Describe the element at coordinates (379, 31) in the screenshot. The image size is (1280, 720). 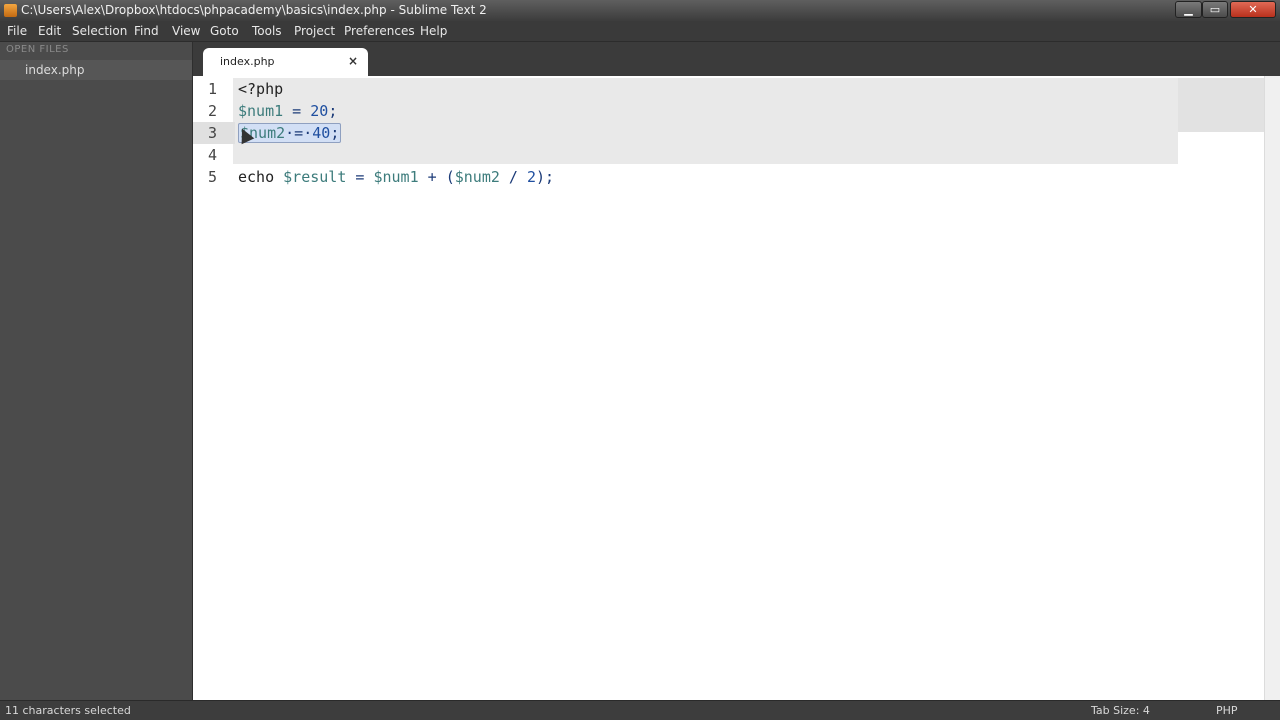
I see `menu-preferences: Preferences` at that location.